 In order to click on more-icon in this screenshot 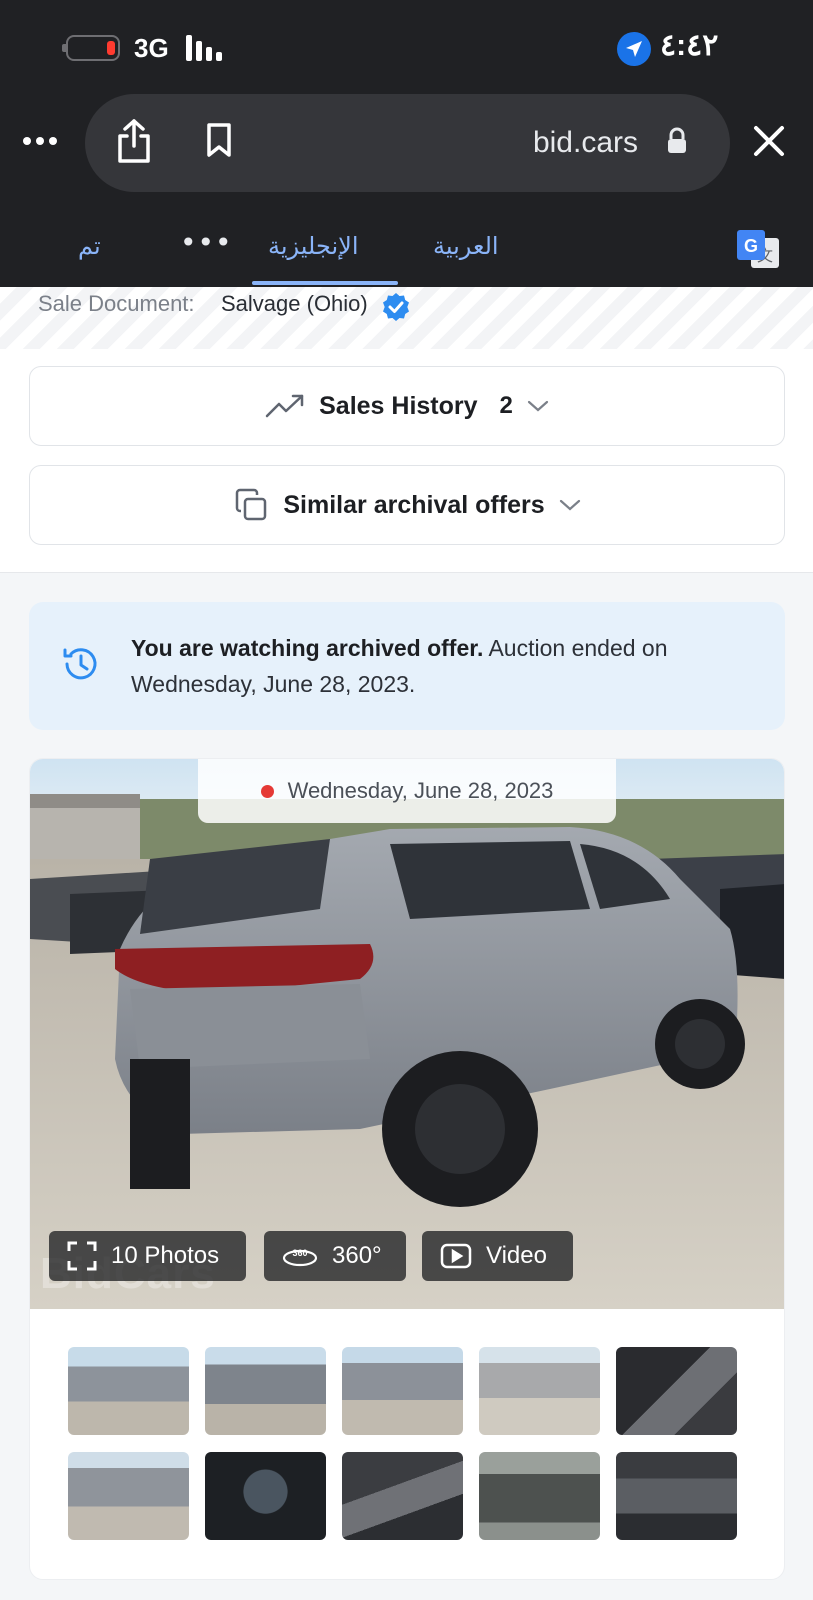, I will do `click(42, 145)`.